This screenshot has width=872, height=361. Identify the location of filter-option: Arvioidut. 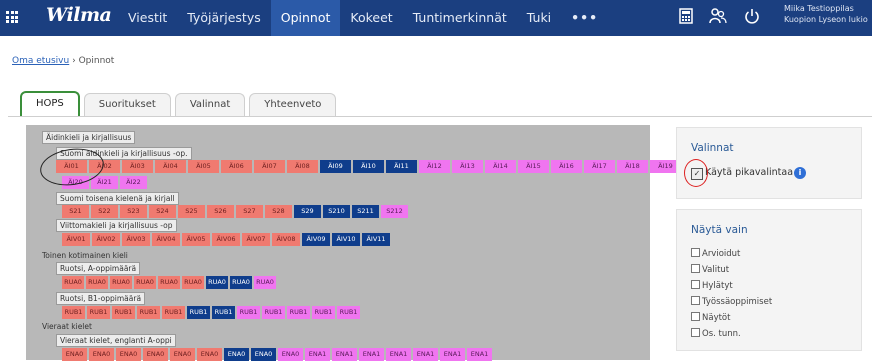
(715, 253).